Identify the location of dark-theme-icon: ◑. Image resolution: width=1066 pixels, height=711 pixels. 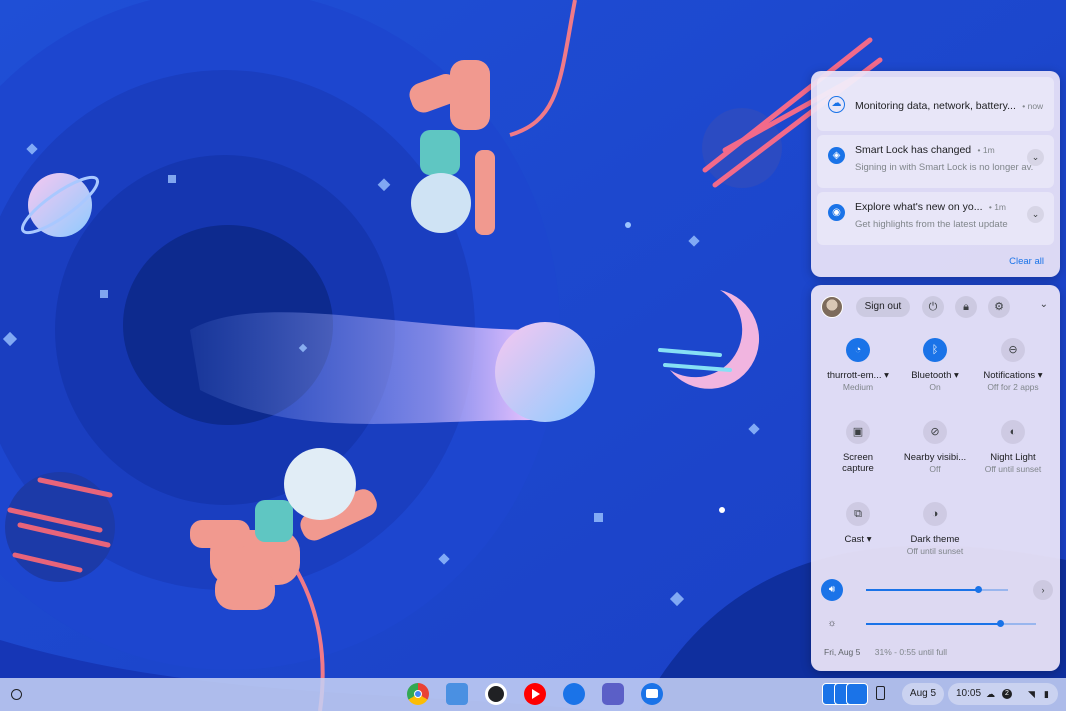
(935, 514).